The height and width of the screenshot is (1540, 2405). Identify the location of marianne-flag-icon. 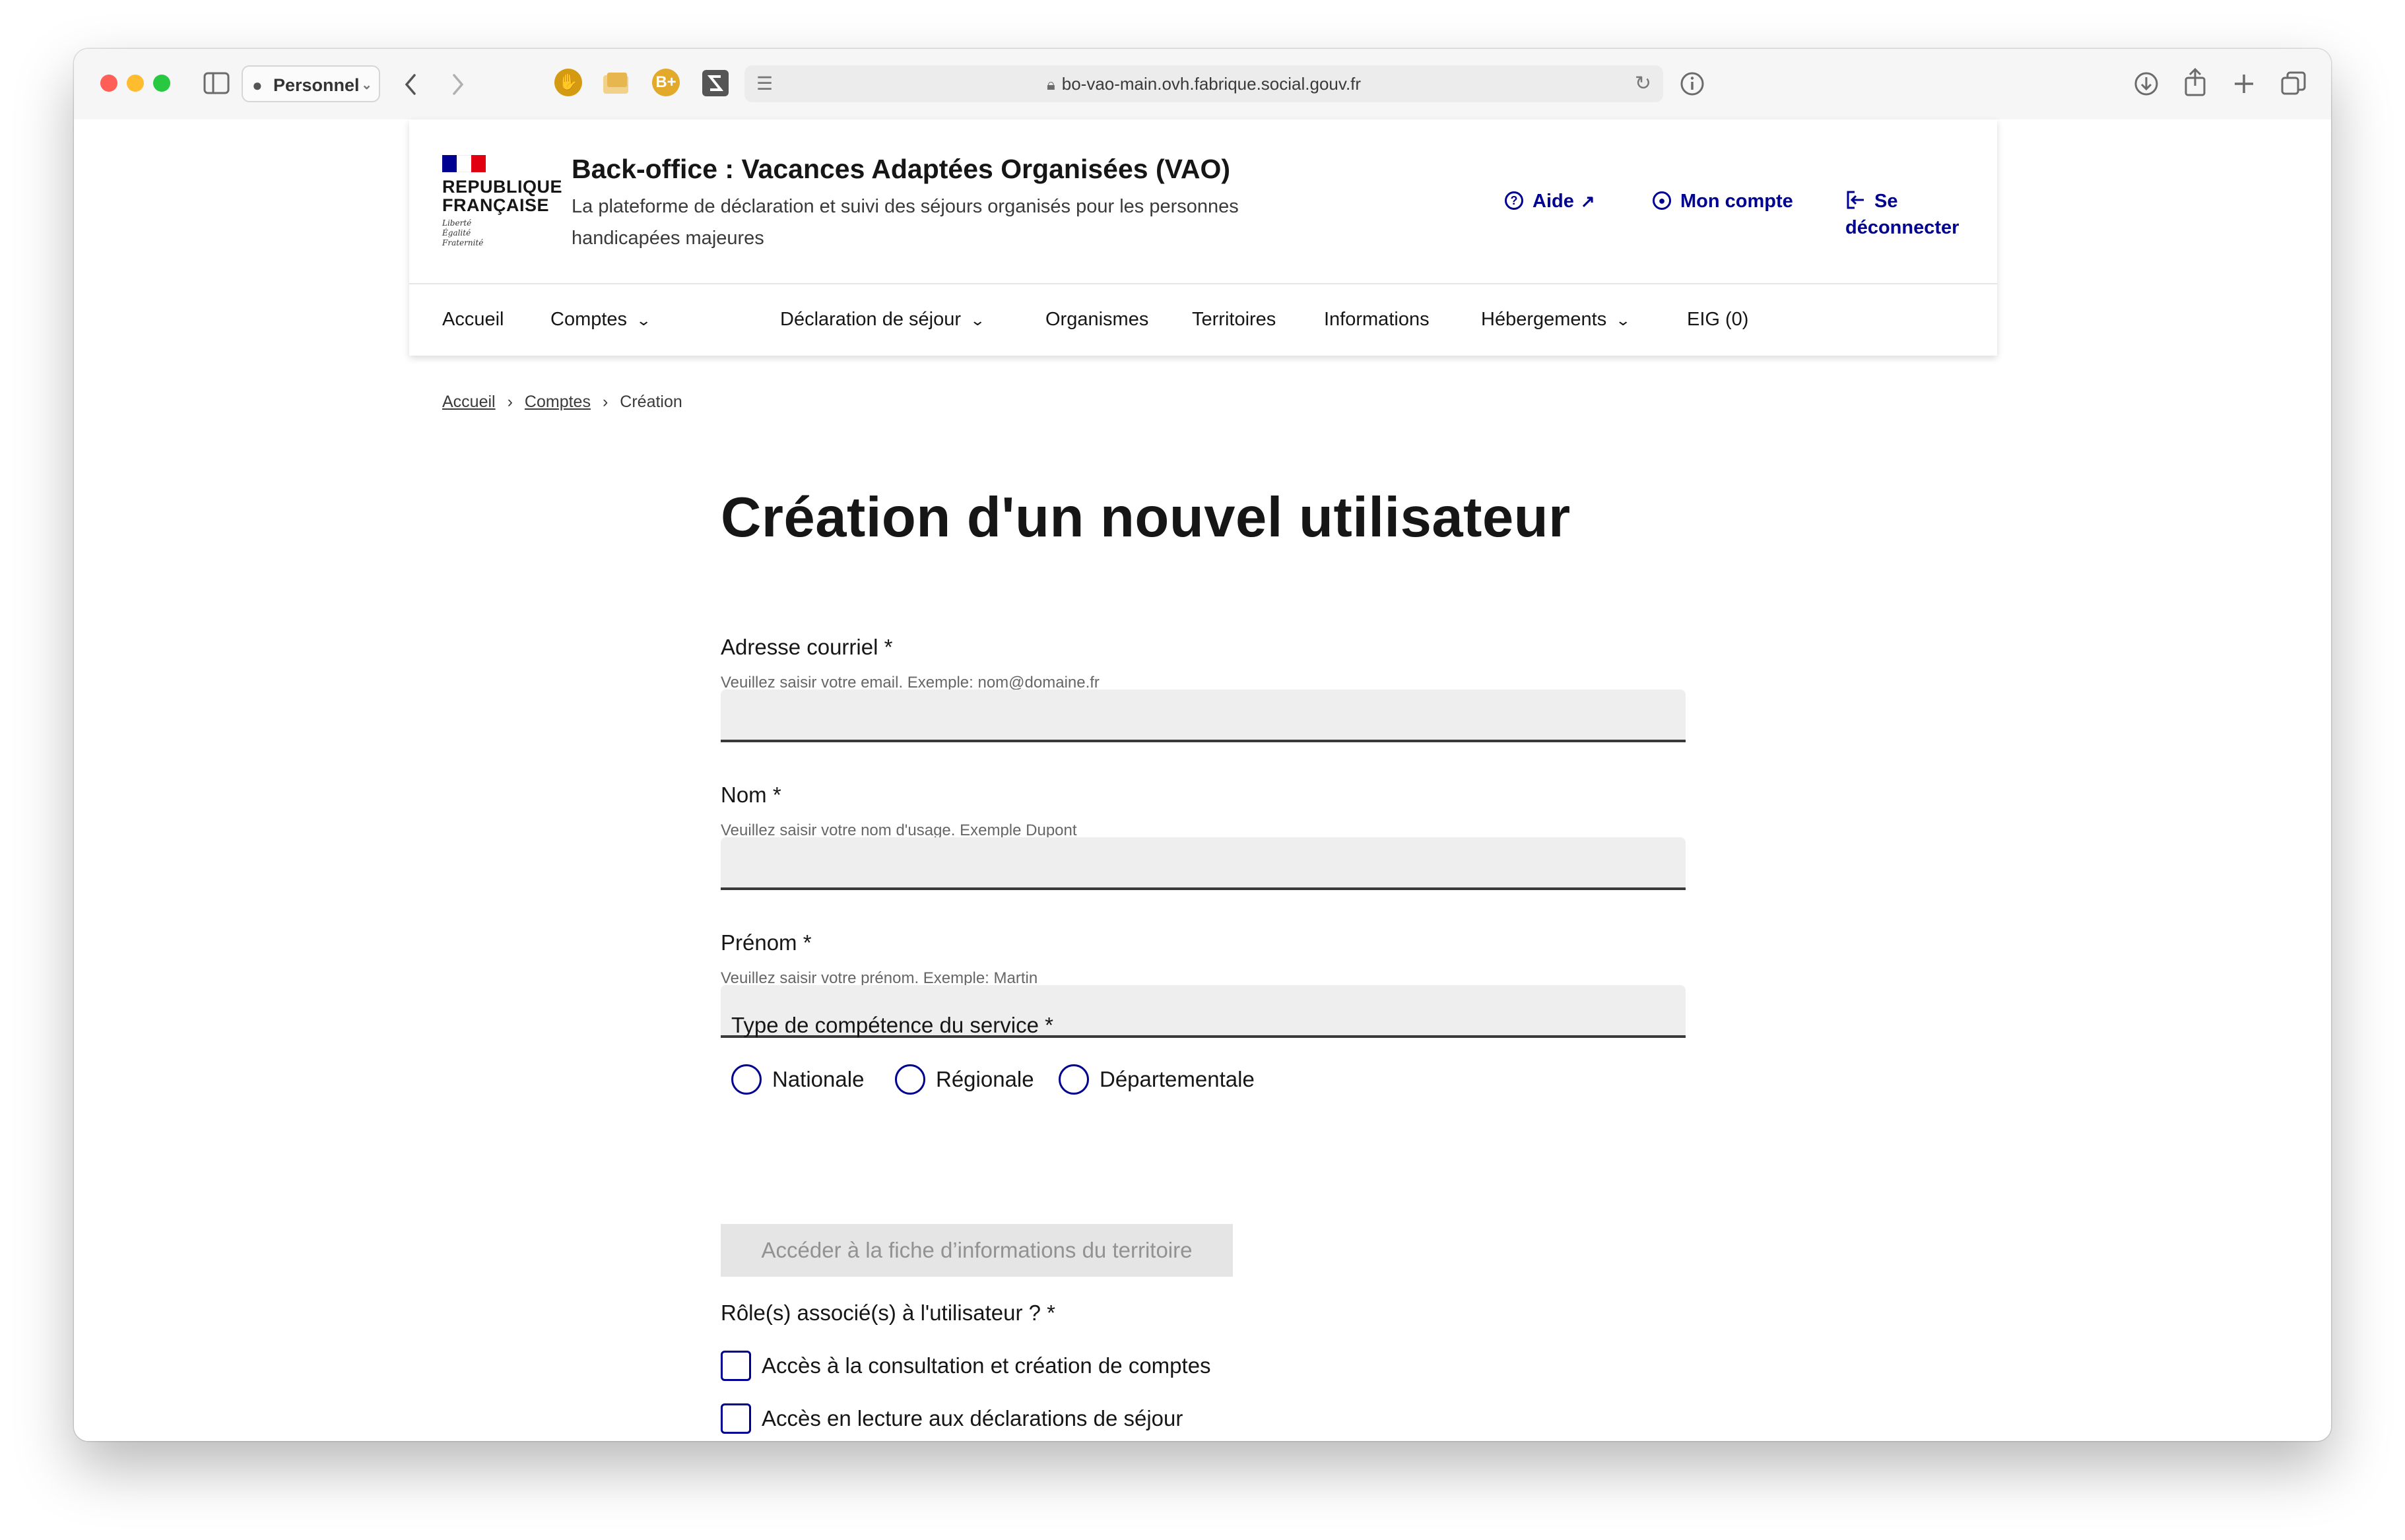
(464, 163).